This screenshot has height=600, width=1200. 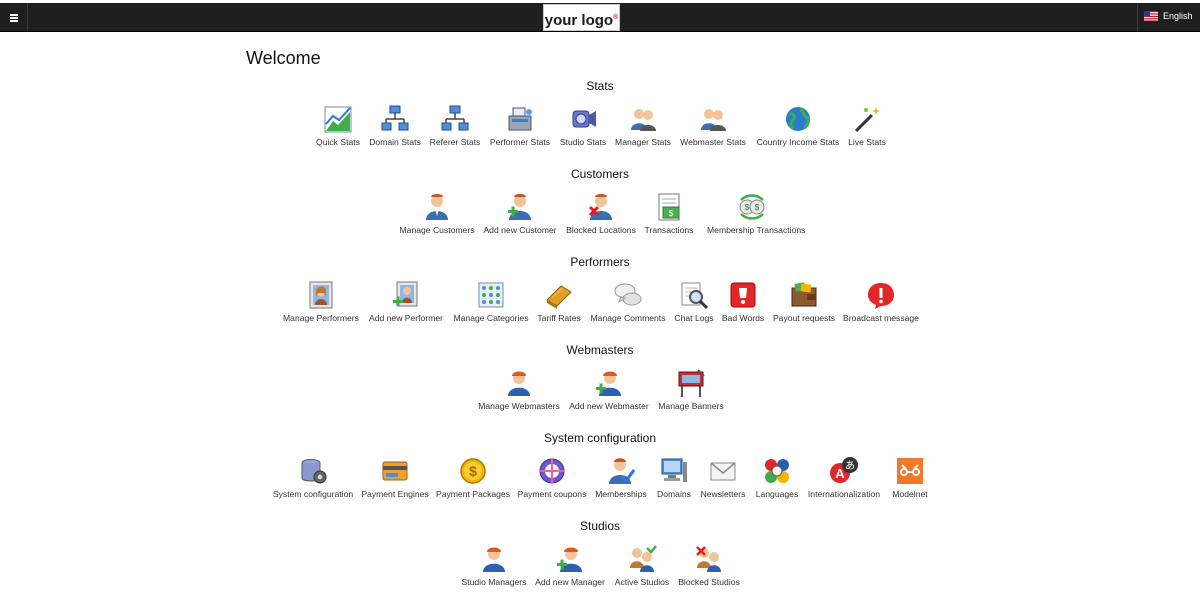 I want to click on dashboard-item-manage-customers: Manage Customers, so click(x=437, y=213).